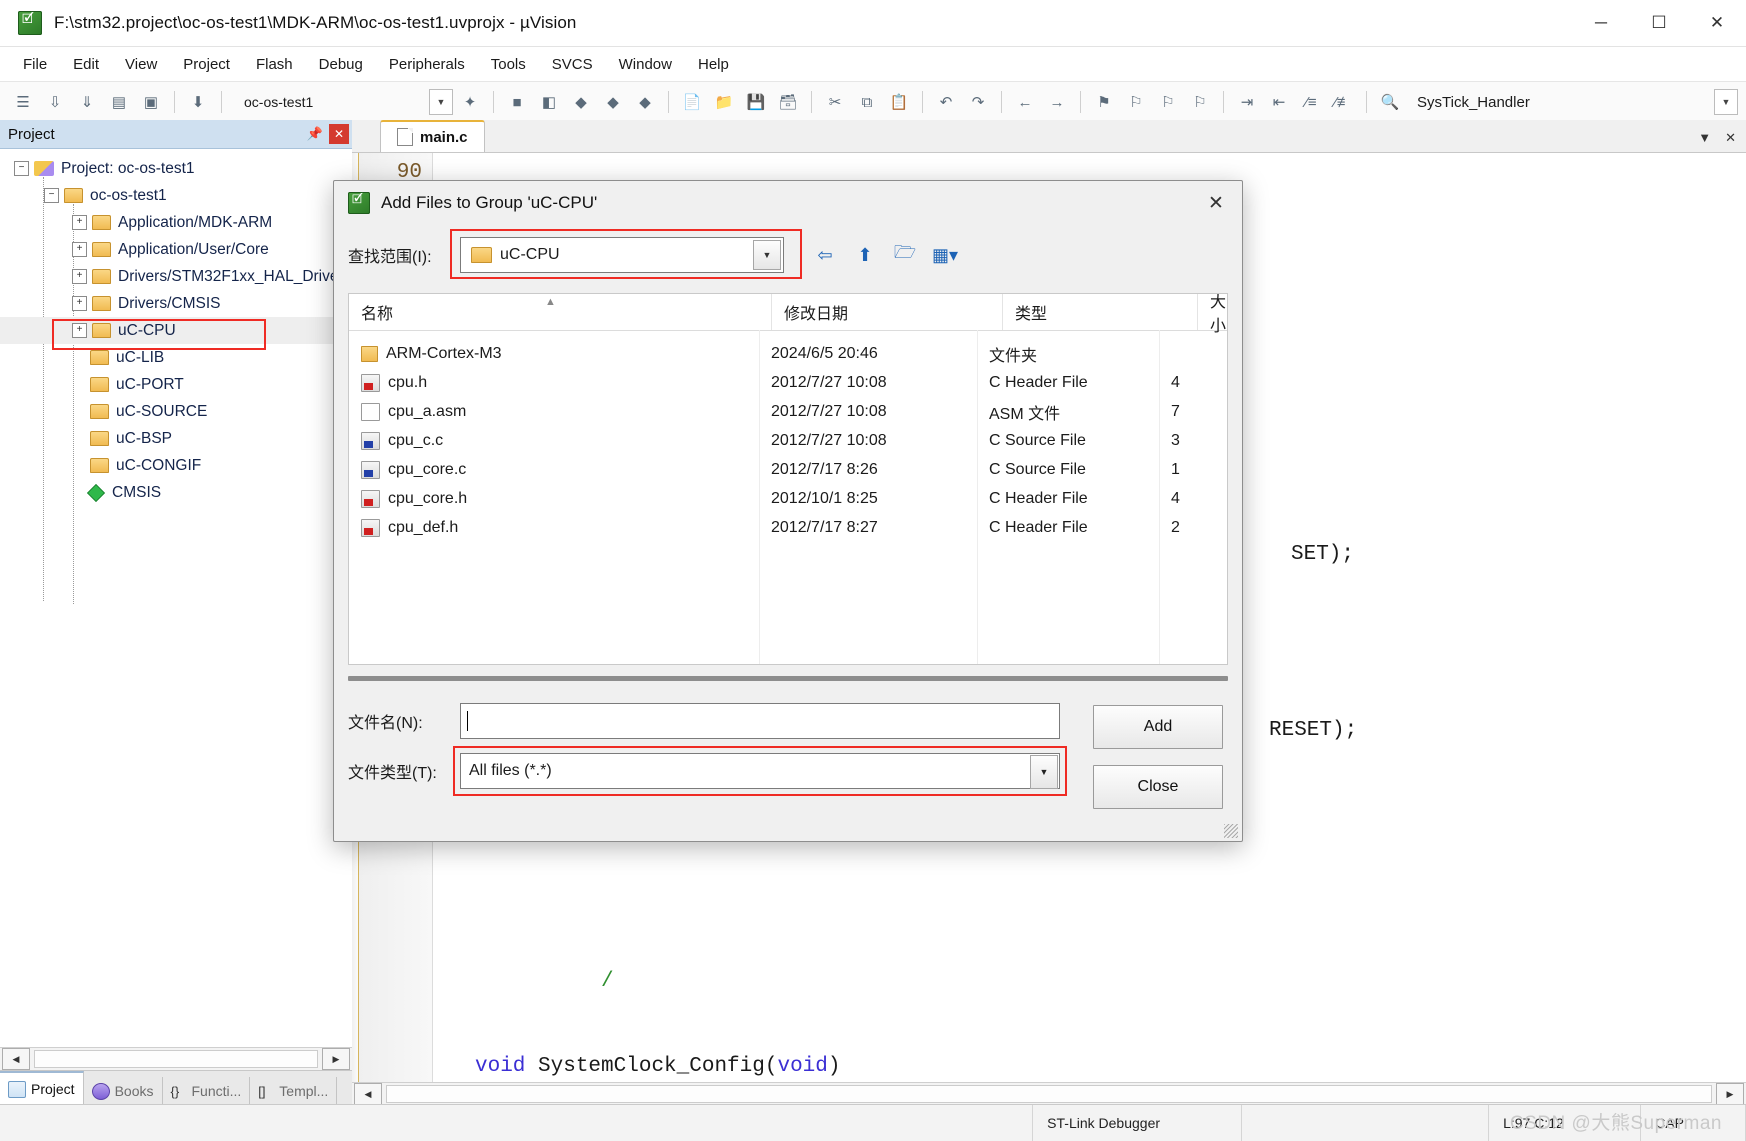 Image resolution: width=1746 pixels, height=1141 pixels. What do you see at coordinates (151, 102) in the screenshot?
I see `clear-icon: ▣` at bounding box center [151, 102].